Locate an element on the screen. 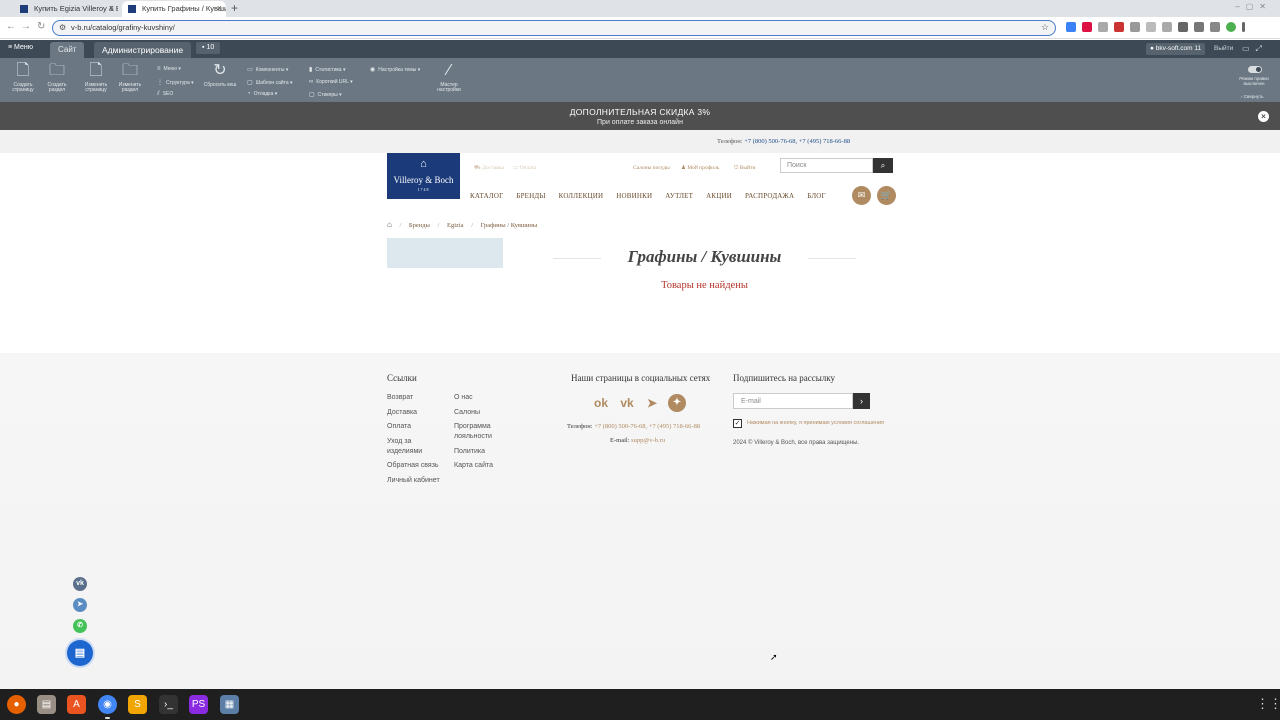 The width and height of the screenshot is (1280, 720). delivery-link: ⛟ Доставка is located at coordinates (489, 168).